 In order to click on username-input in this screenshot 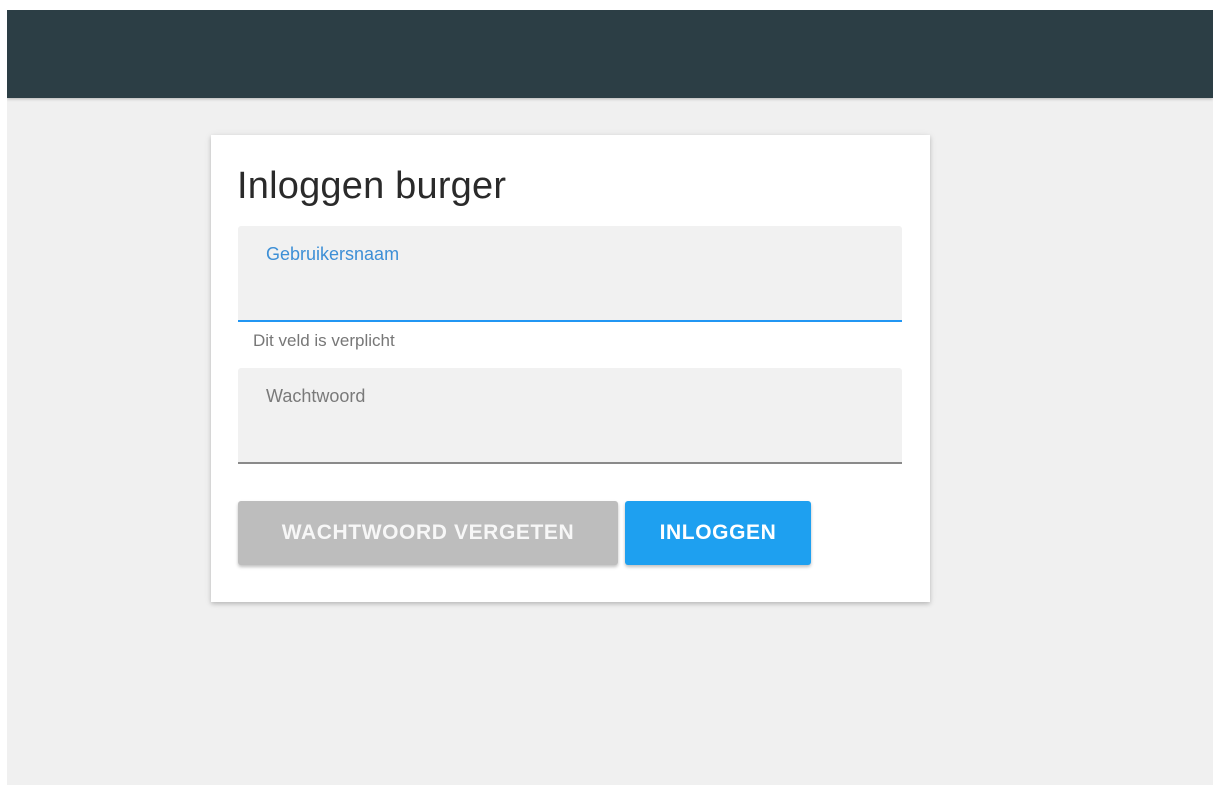, I will do `click(570, 288)`.